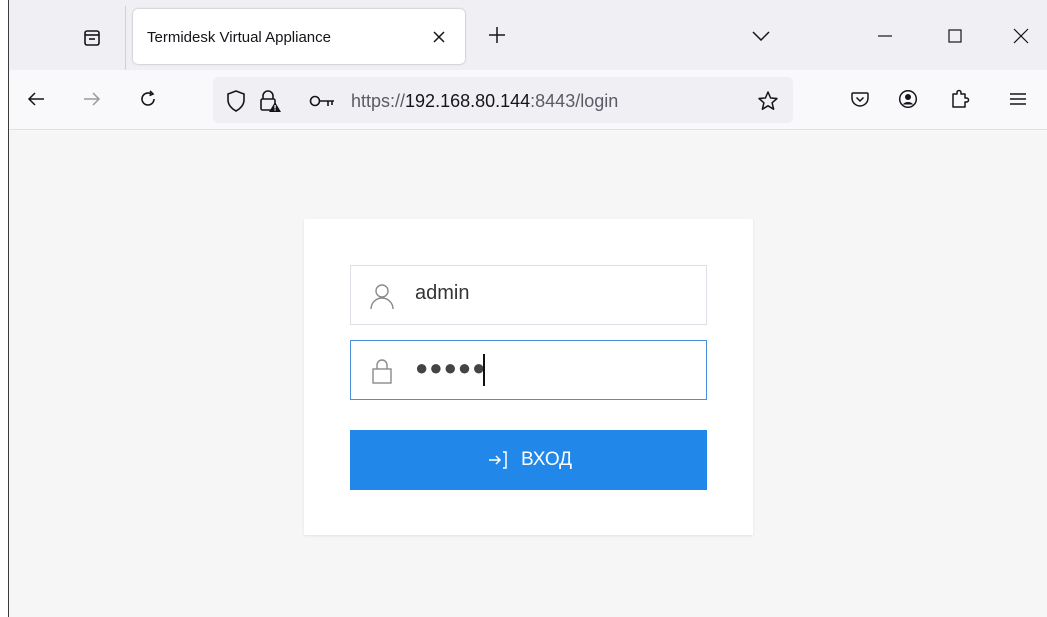 The height and width of the screenshot is (617, 1047). Describe the element at coordinates (484, 370) in the screenshot. I see `text-caret` at that location.